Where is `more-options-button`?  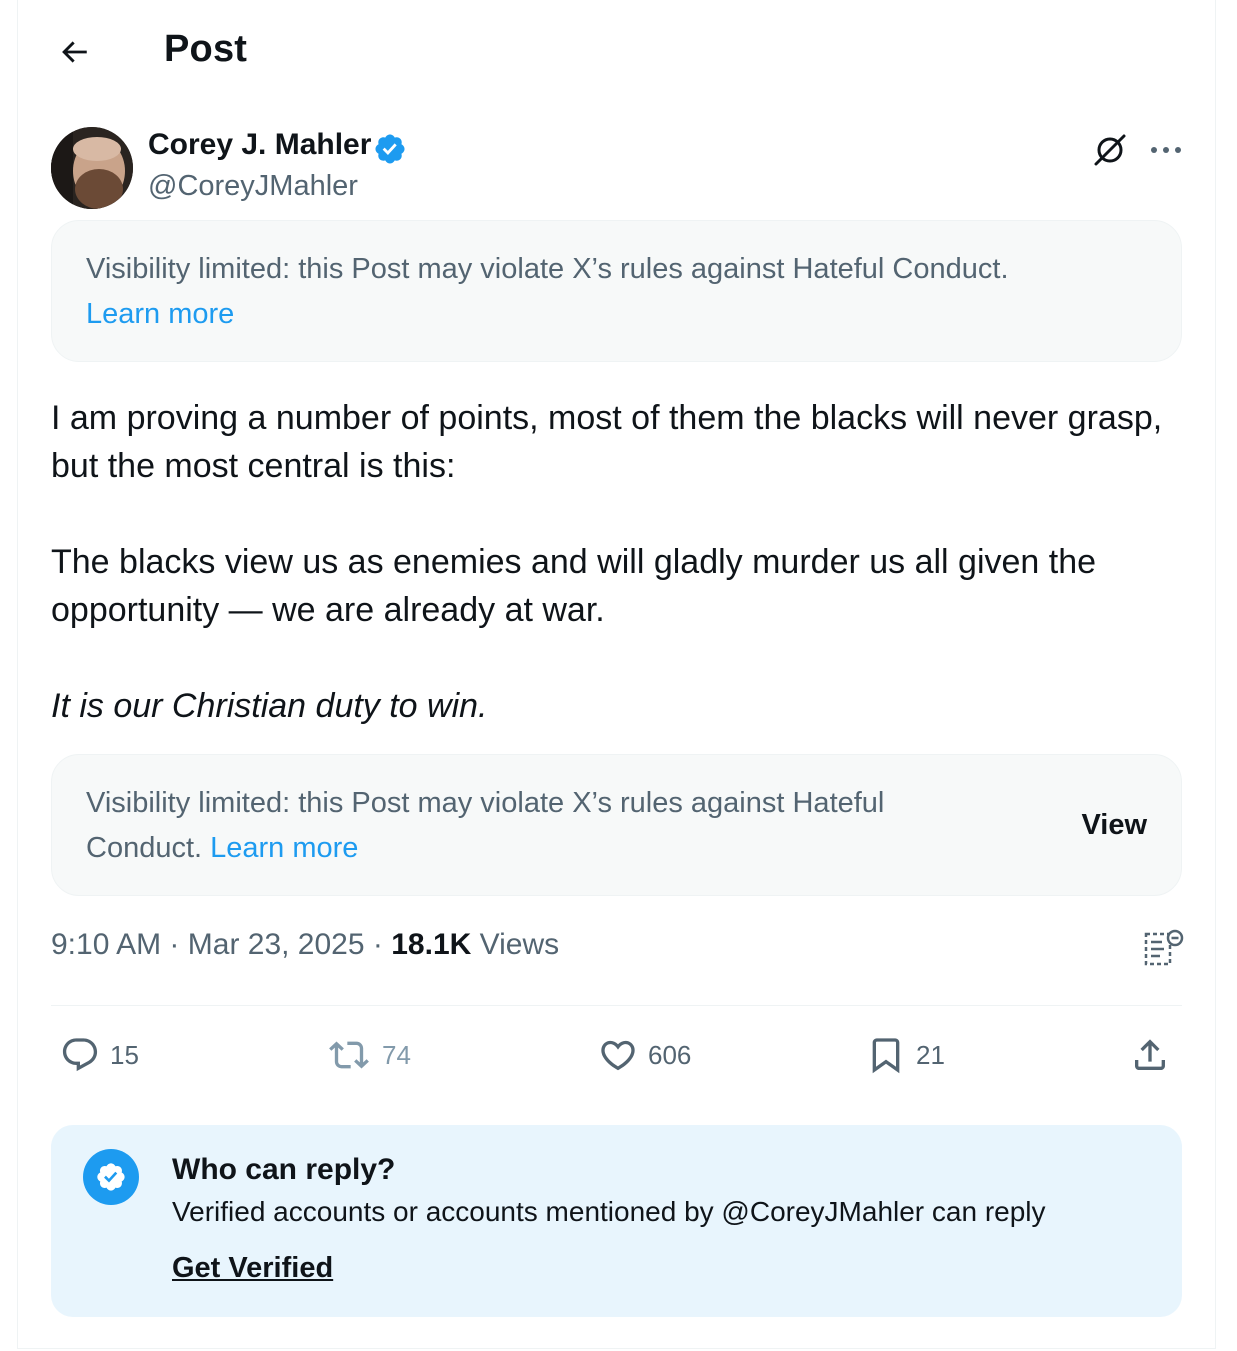 more-options-button is located at coordinates (1166, 150).